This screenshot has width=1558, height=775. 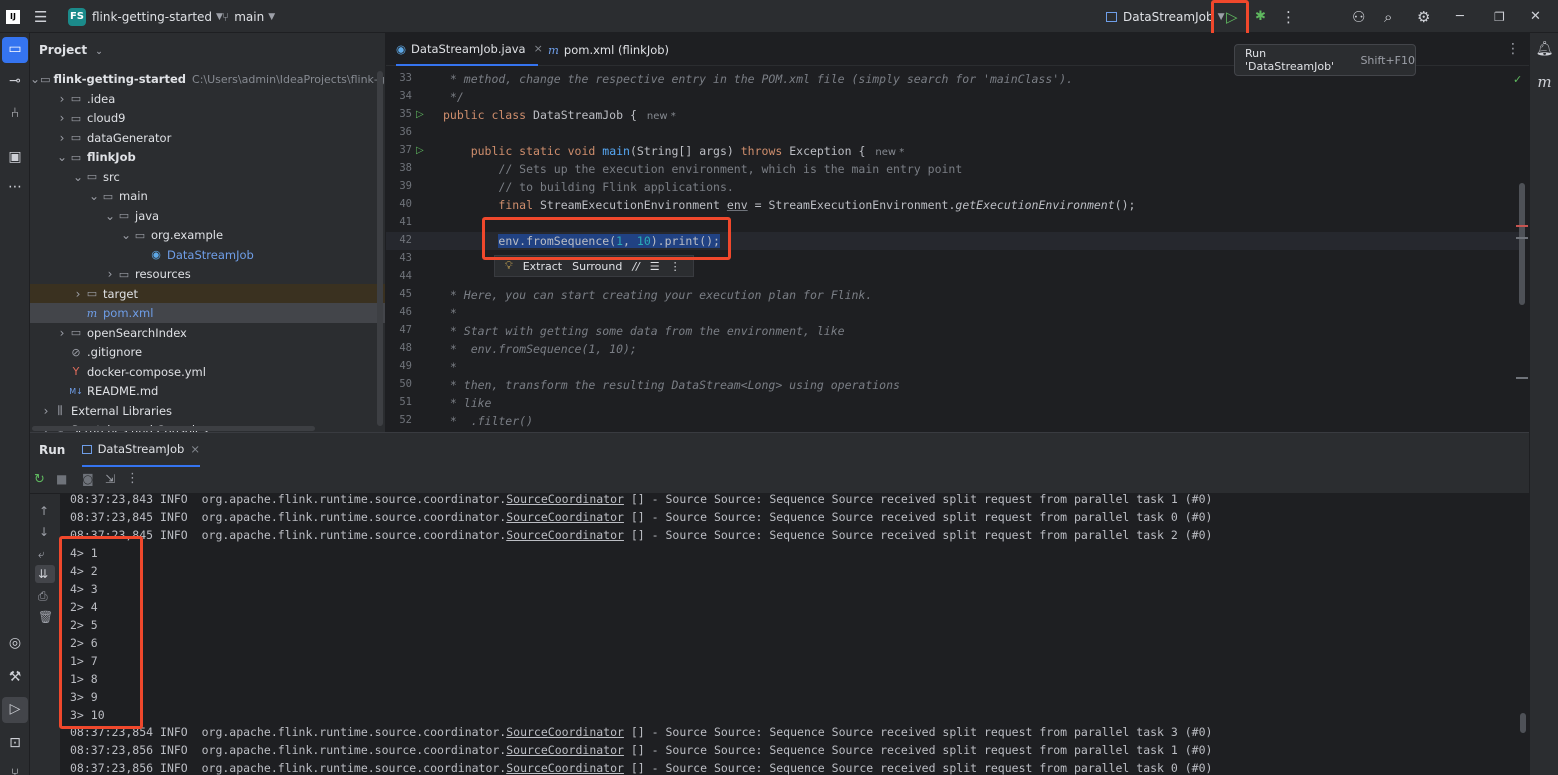 I want to click on editor-scrollbar, so click(x=1522, y=244).